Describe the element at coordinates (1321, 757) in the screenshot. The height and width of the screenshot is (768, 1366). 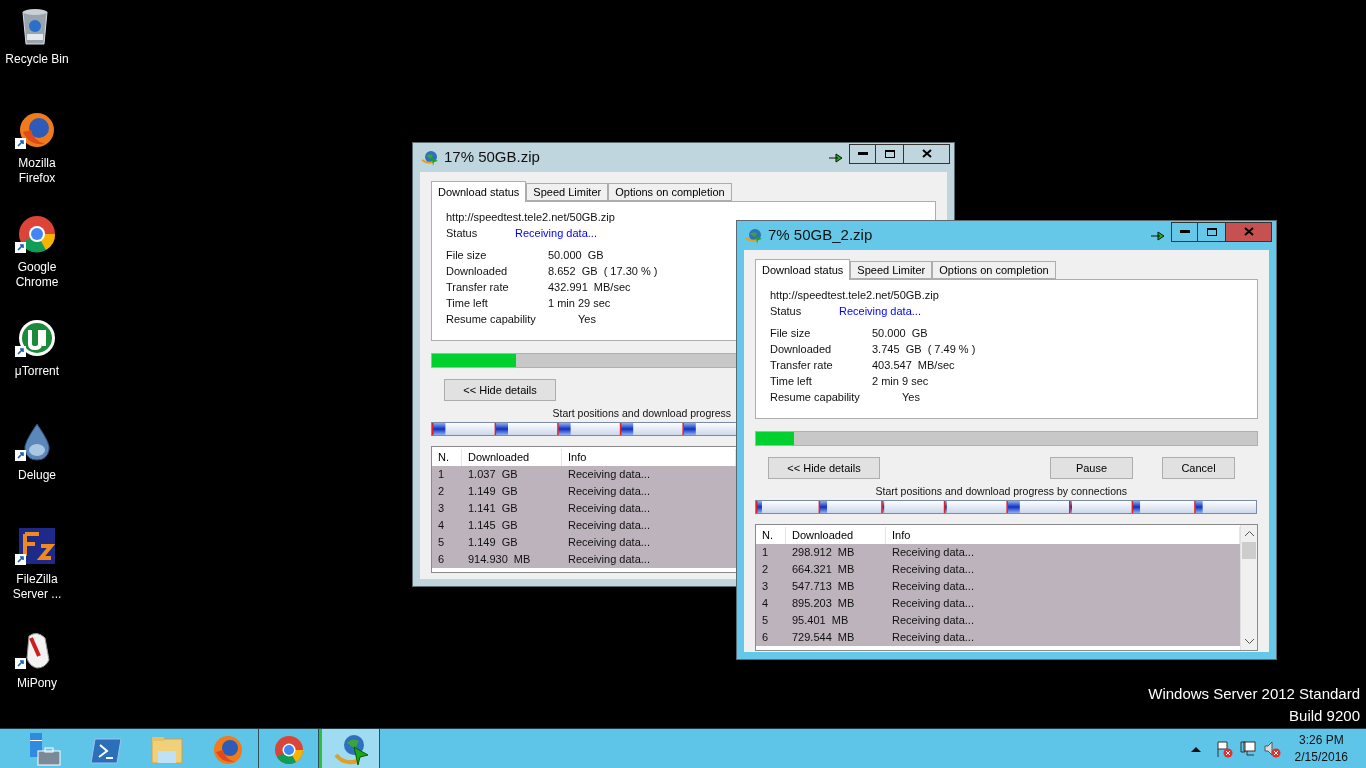
I see `clock-date: 2/15/2016` at that location.